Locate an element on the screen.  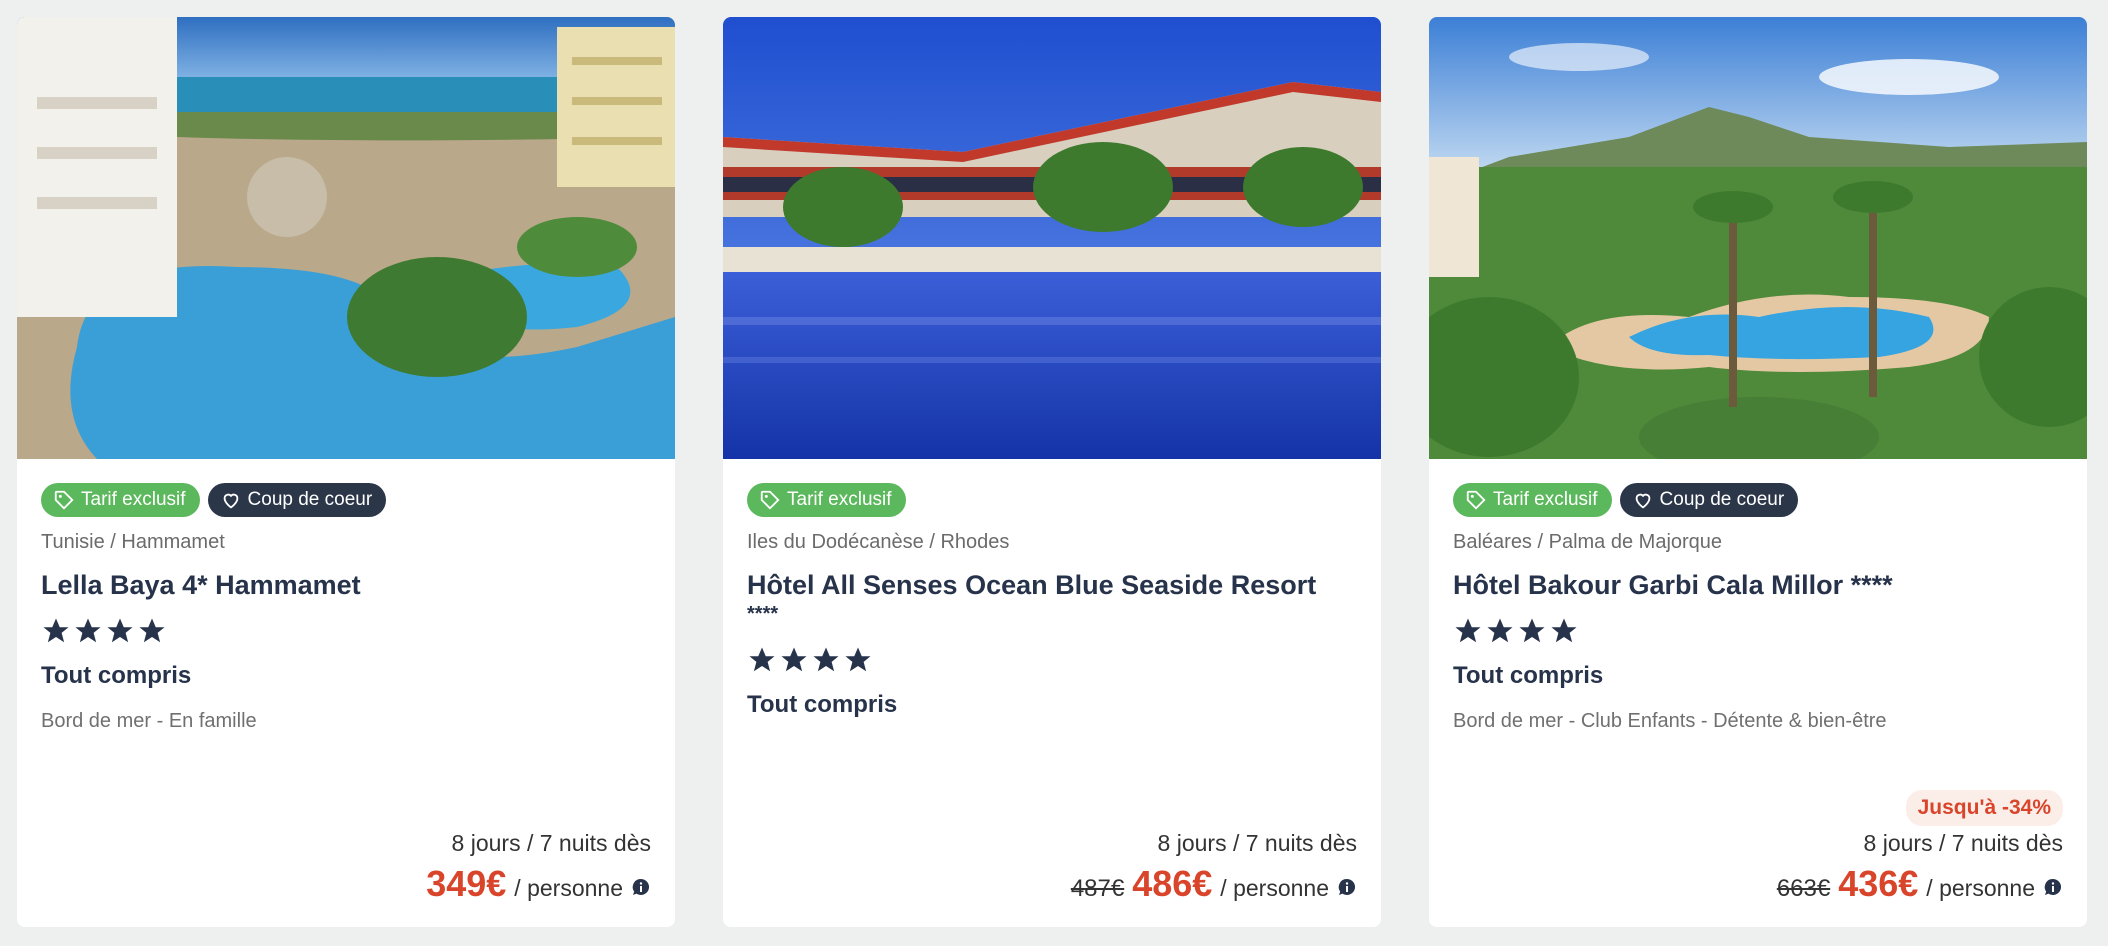
discount-badge: Jusqu'à -34% is located at coordinates (1984, 808).